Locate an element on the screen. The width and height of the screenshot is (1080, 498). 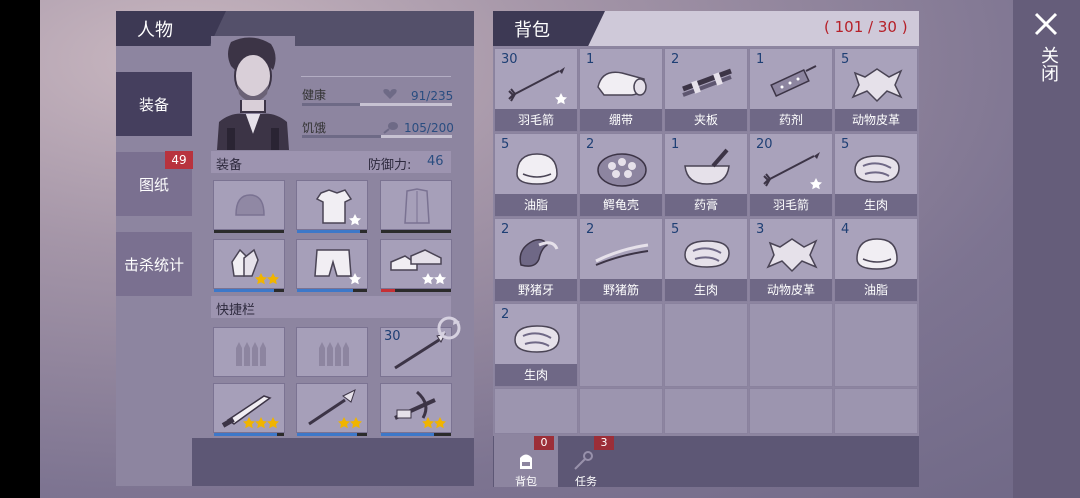
shoes-icon is located at coordinates (418, 267).